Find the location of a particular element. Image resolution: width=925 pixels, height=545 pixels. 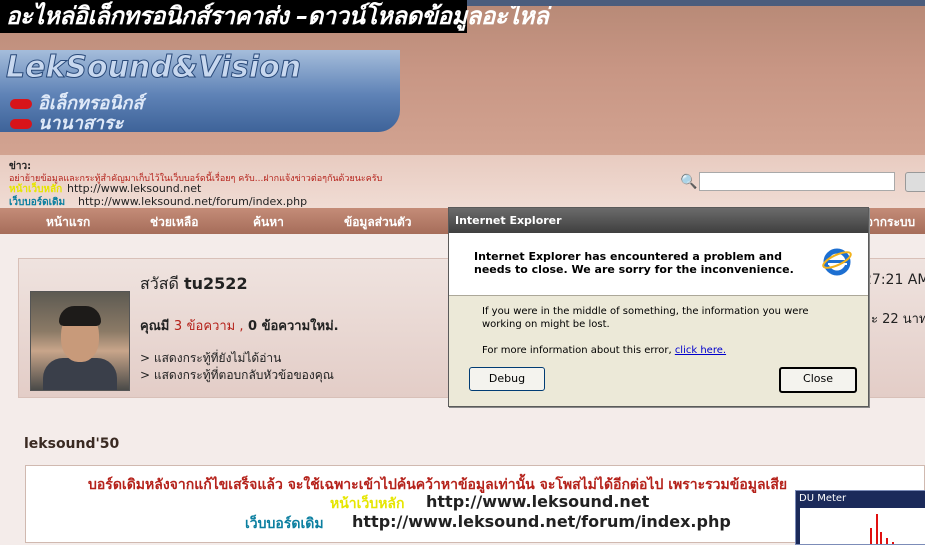

search-icon: 🔍 is located at coordinates (689, 182).